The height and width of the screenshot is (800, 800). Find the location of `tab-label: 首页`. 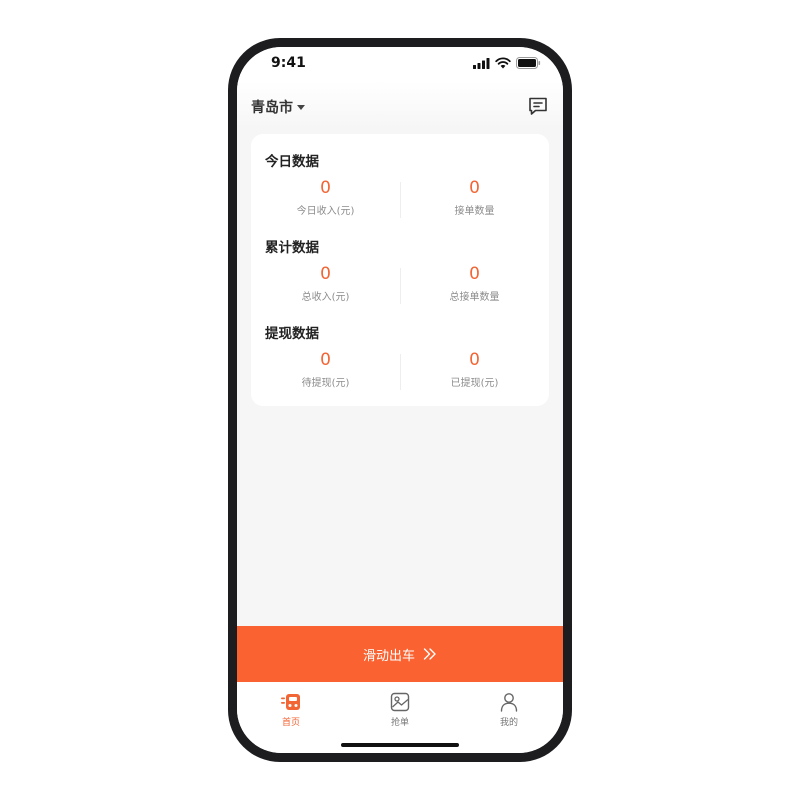

tab-label: 首页 is located at coordinates (290, 723).